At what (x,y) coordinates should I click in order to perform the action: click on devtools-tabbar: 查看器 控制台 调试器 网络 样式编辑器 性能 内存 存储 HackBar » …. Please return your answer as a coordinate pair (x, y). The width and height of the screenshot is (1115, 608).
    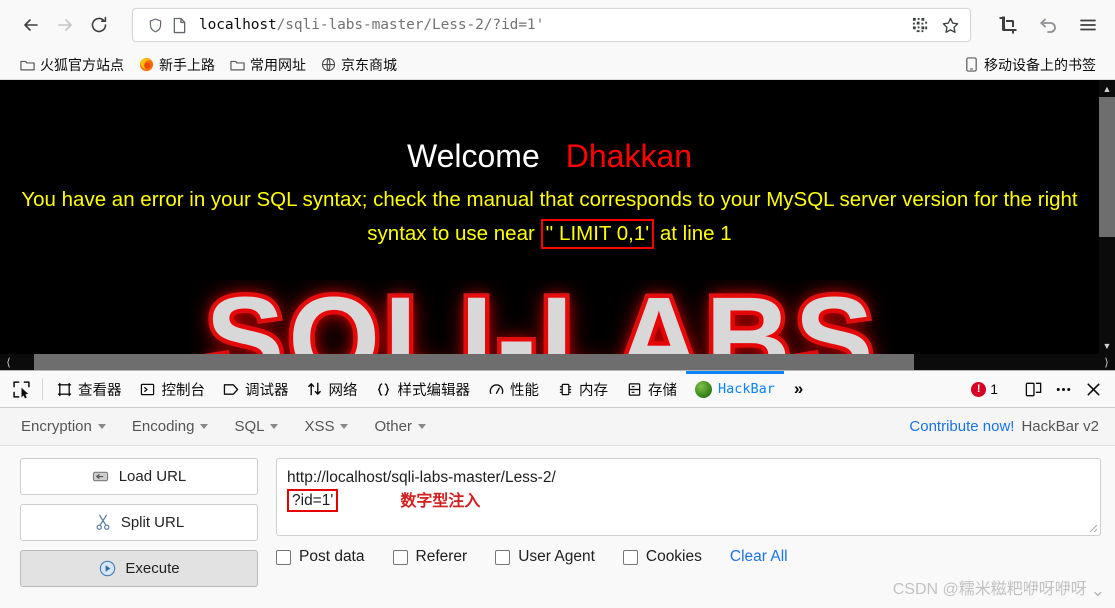
    Looking at the image, I should click on (557, 389).